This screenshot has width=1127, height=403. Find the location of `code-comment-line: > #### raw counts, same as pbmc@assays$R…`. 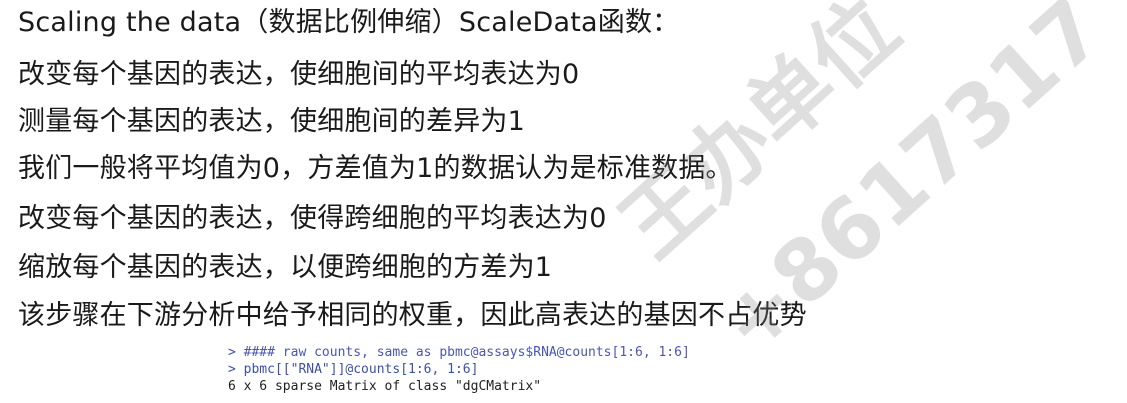

code-comment-line: > #### raw counts, same as pbmc@assays$R… is located at coordinates (459, 352).